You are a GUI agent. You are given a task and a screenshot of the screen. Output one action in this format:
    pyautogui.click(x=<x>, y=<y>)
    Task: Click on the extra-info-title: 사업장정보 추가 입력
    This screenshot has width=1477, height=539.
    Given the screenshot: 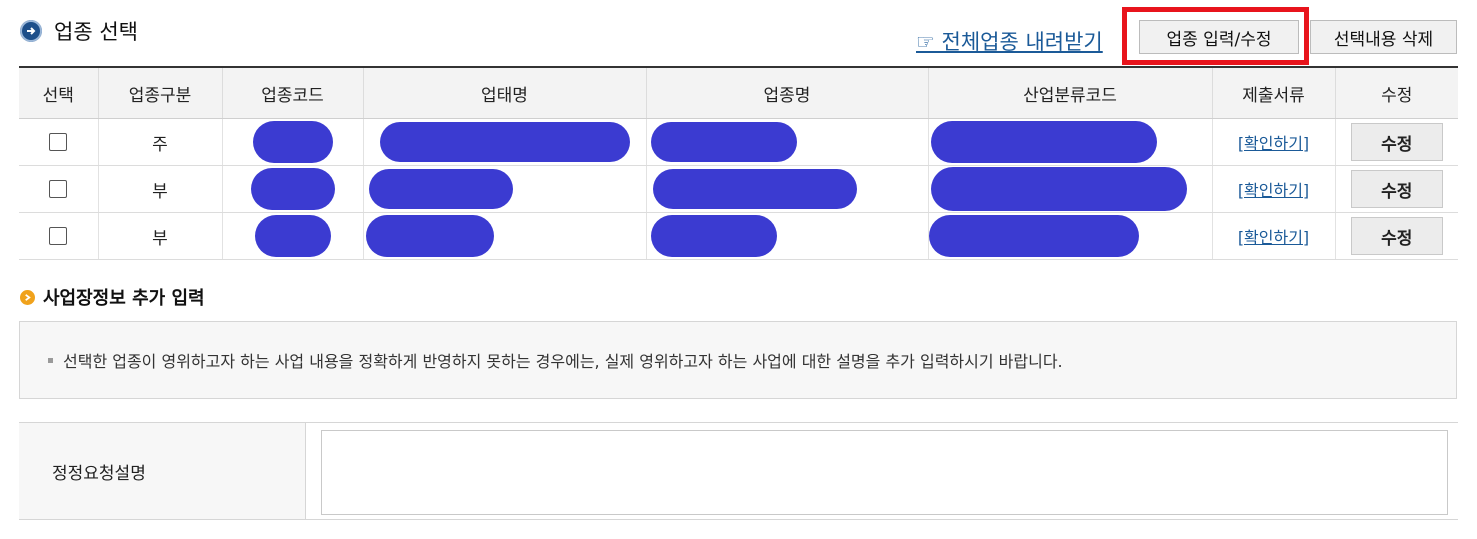 What is the action you would take?
    pyautogui.click(x=112, y=297)
    